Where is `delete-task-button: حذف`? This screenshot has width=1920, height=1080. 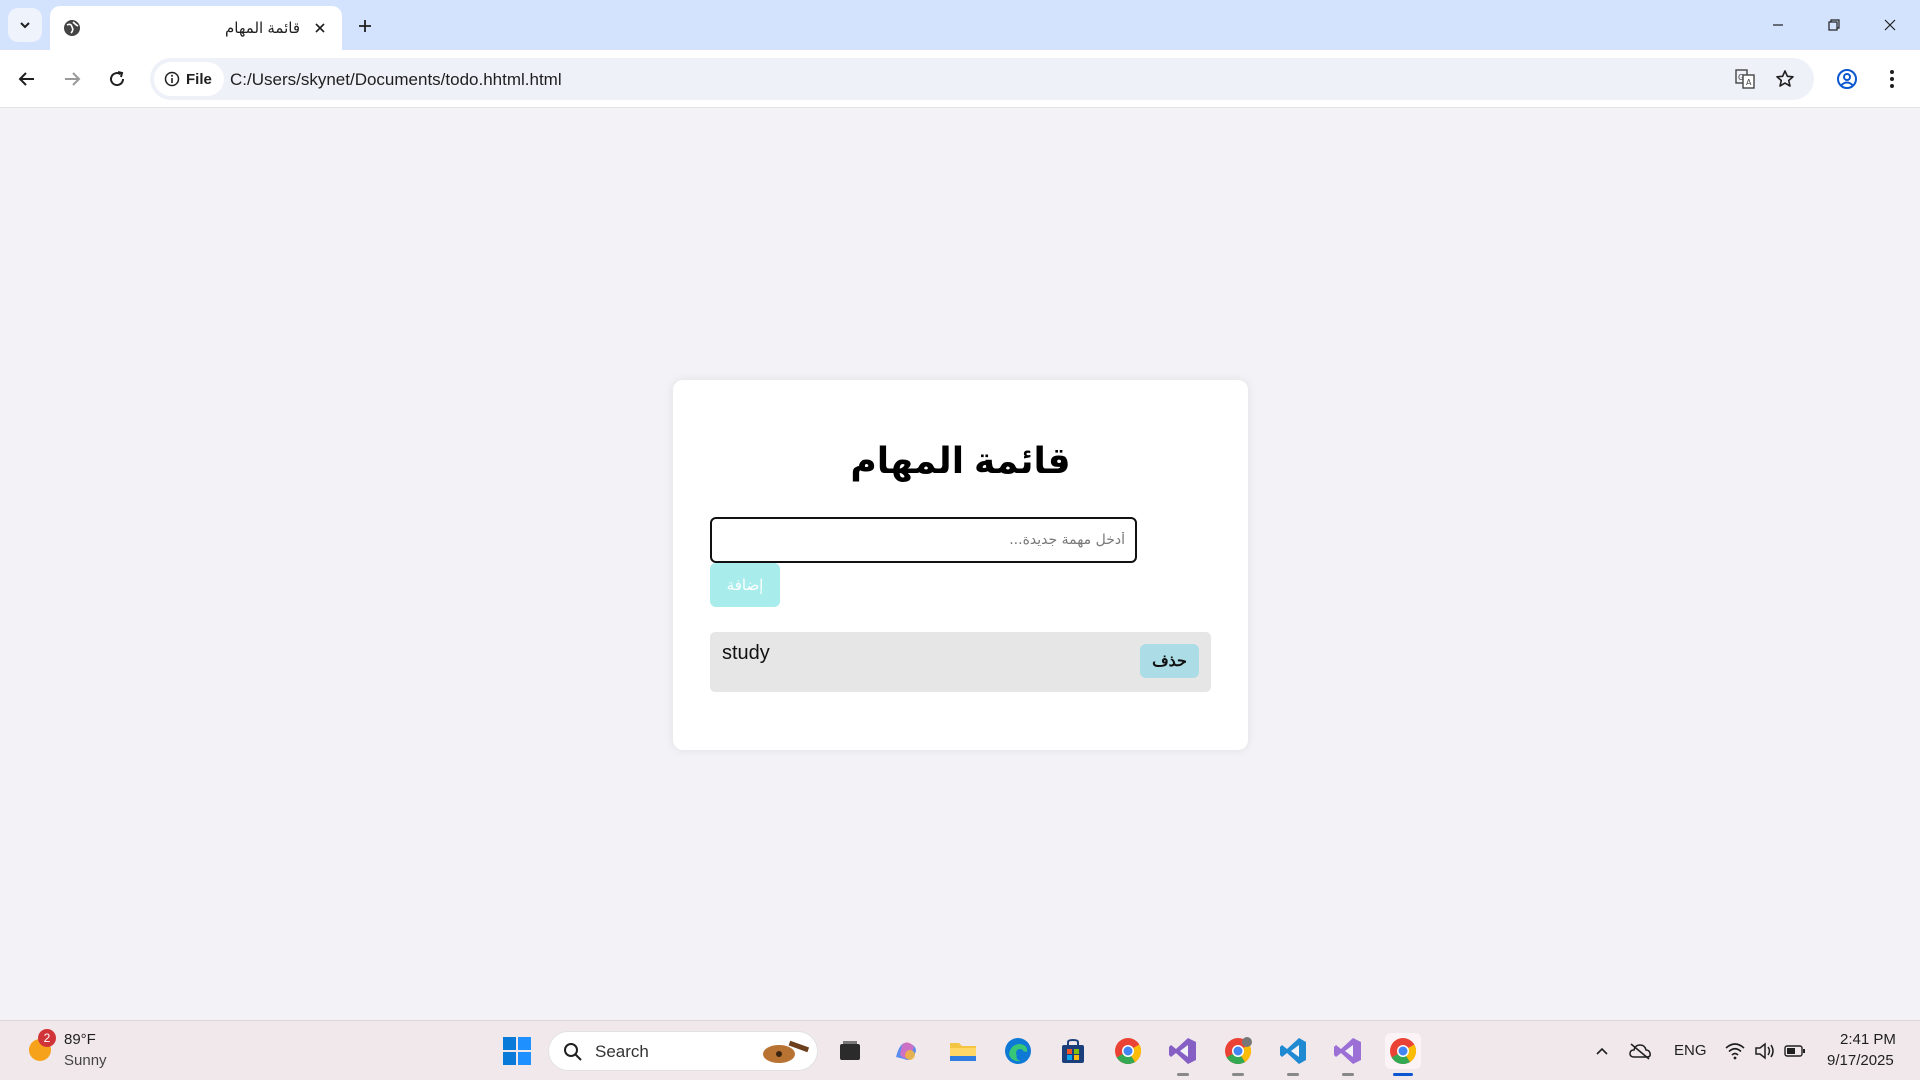 delete-task-button: حذف is located at coordinates (1169, 661).